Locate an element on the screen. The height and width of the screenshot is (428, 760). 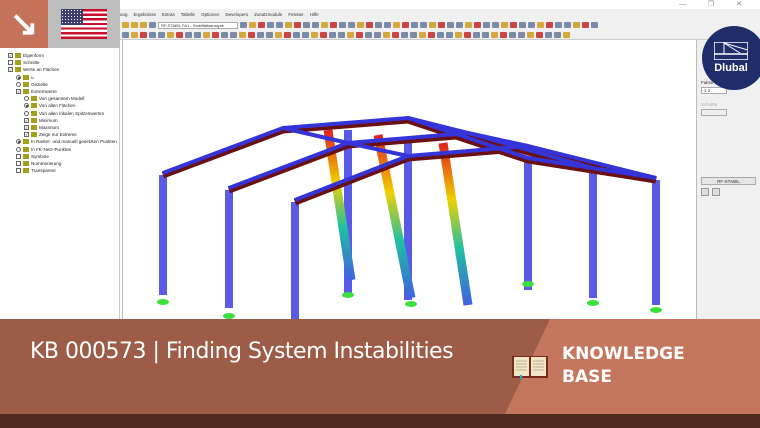
menu-item: Zusatzmodule is located at coordinates (268, 16).